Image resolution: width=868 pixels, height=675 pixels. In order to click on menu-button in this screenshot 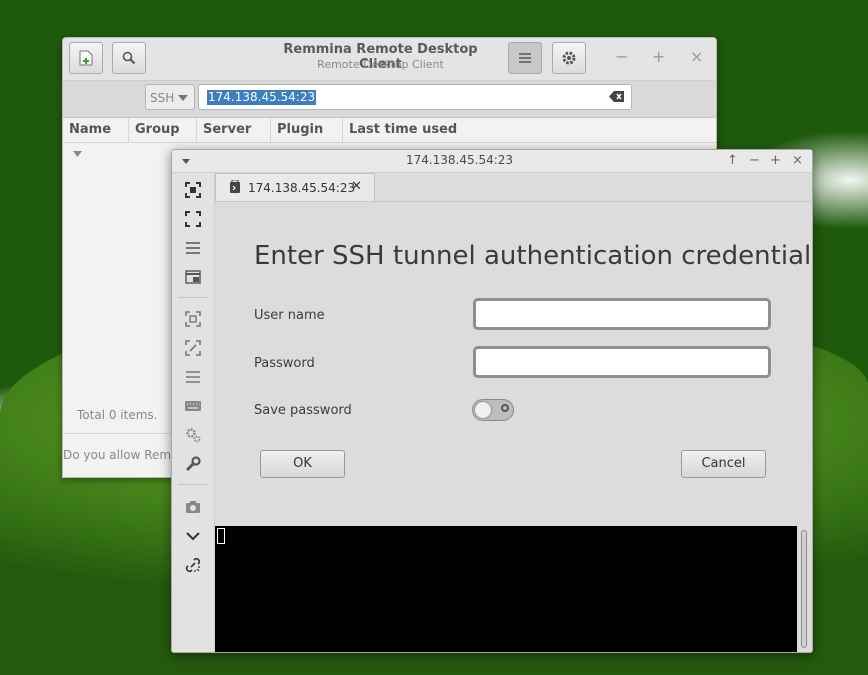, I will do `click(525, 58)`.